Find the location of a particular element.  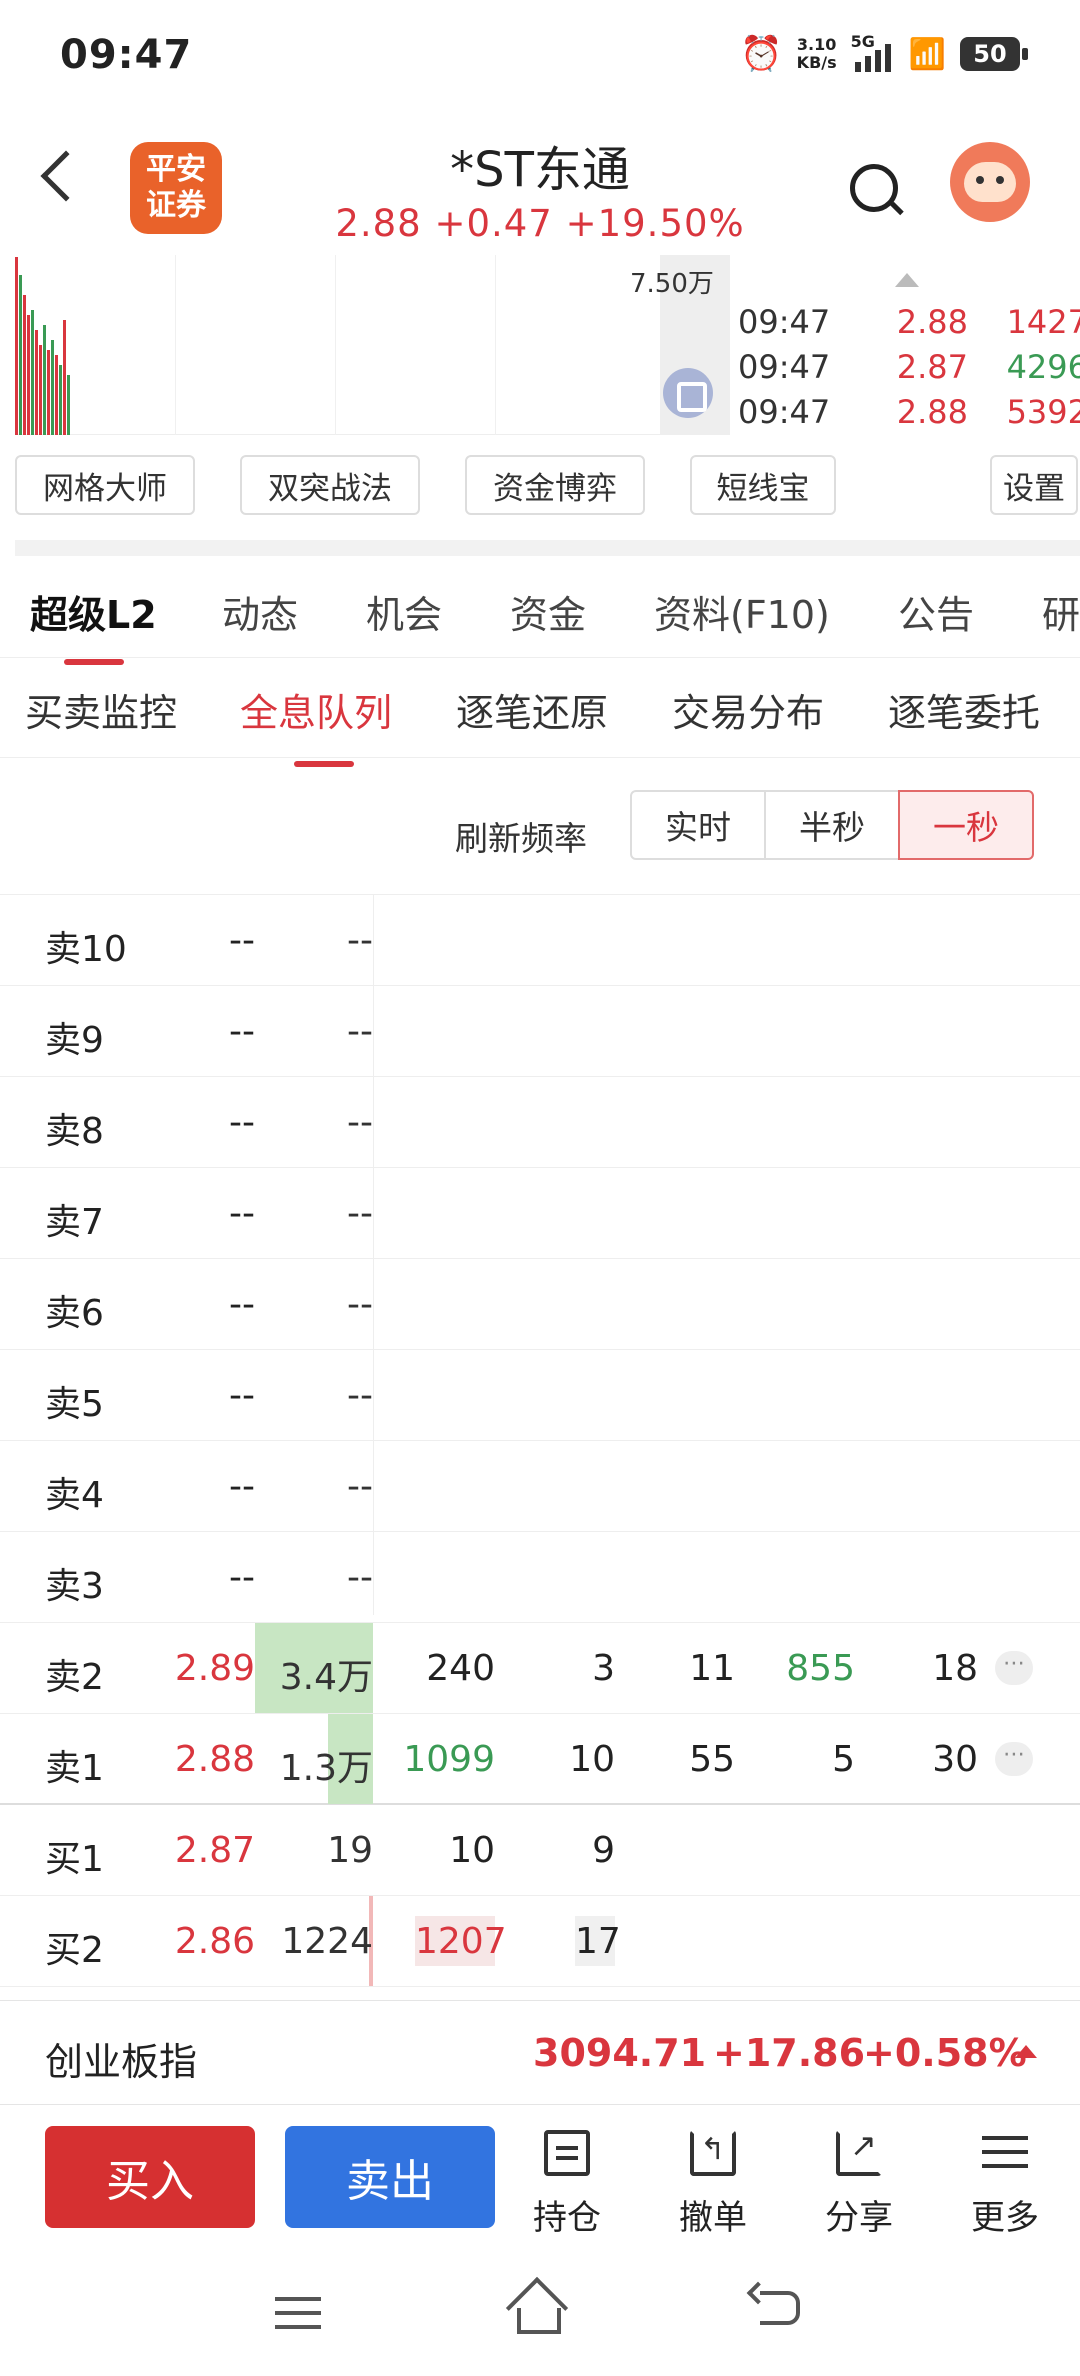

tick-price: 2.87 is located at coordinates (932, 367).